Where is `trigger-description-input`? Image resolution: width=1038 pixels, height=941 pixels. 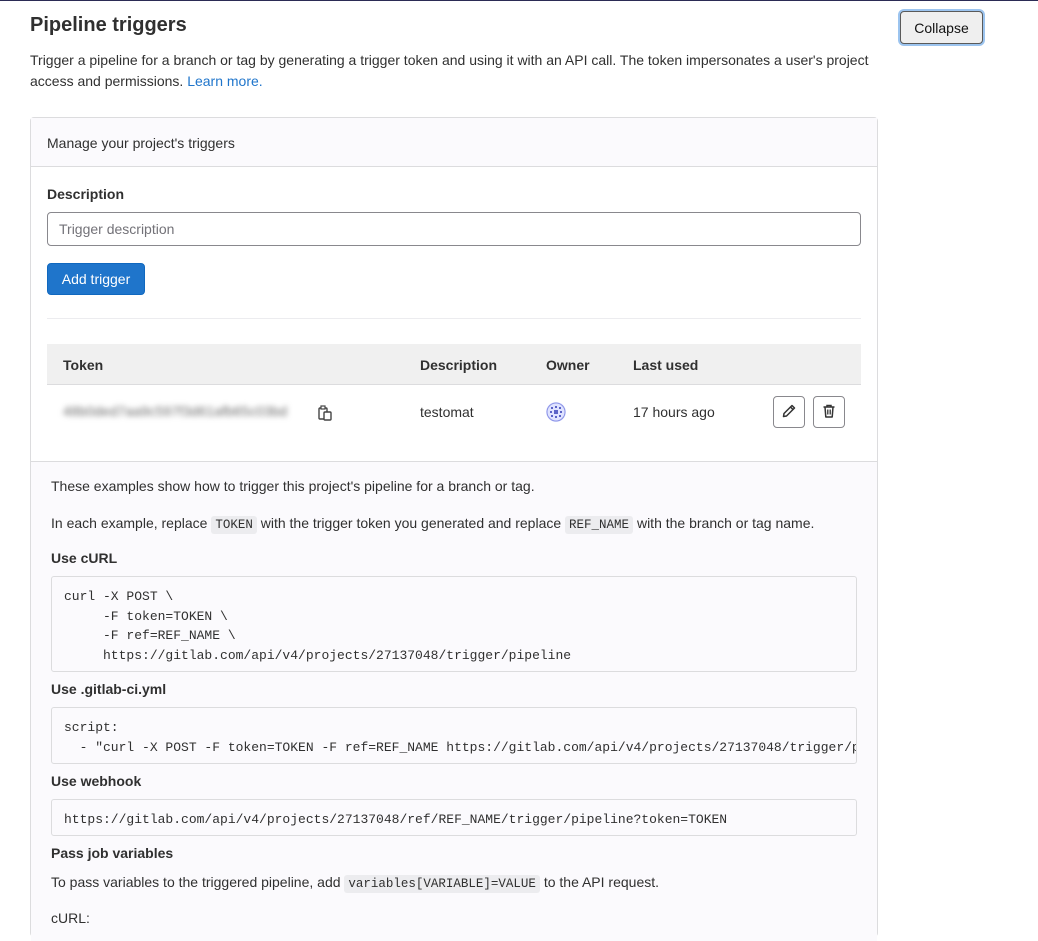
trigger-description-input is located at coordinates (454, 229).